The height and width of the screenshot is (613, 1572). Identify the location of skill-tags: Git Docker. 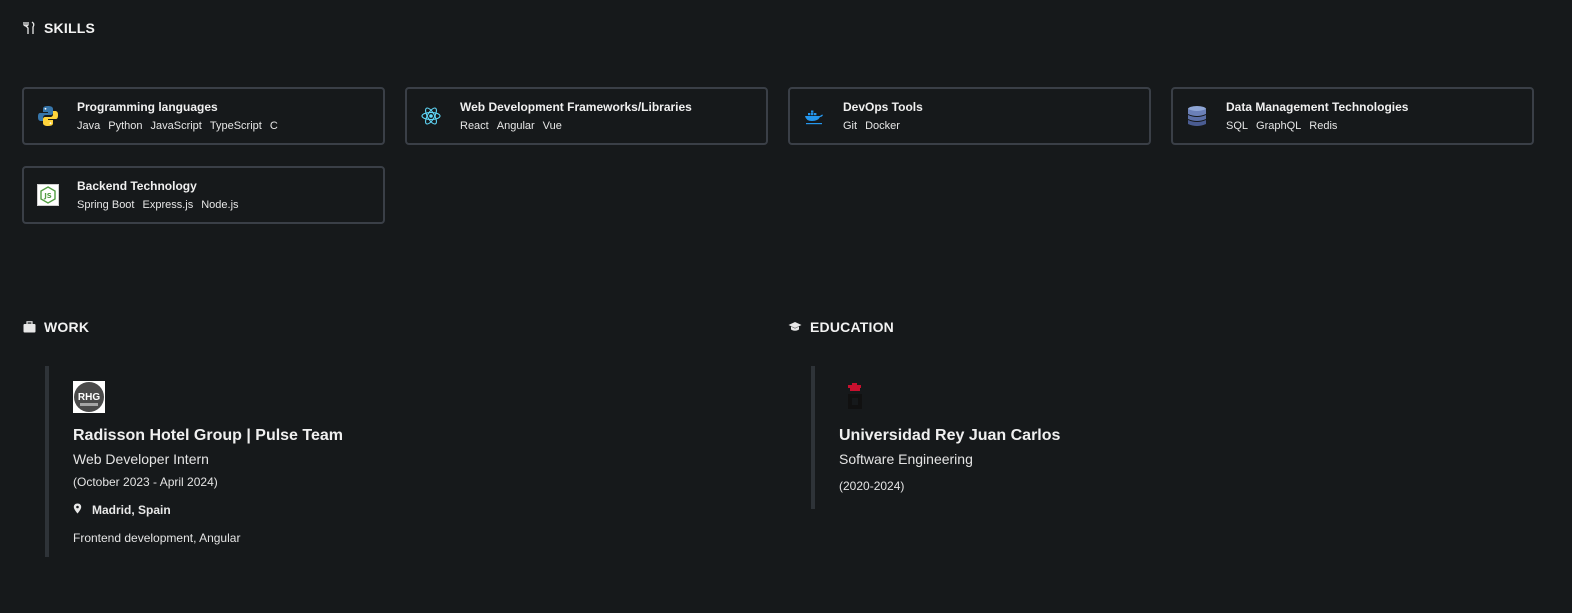
(883, 126).